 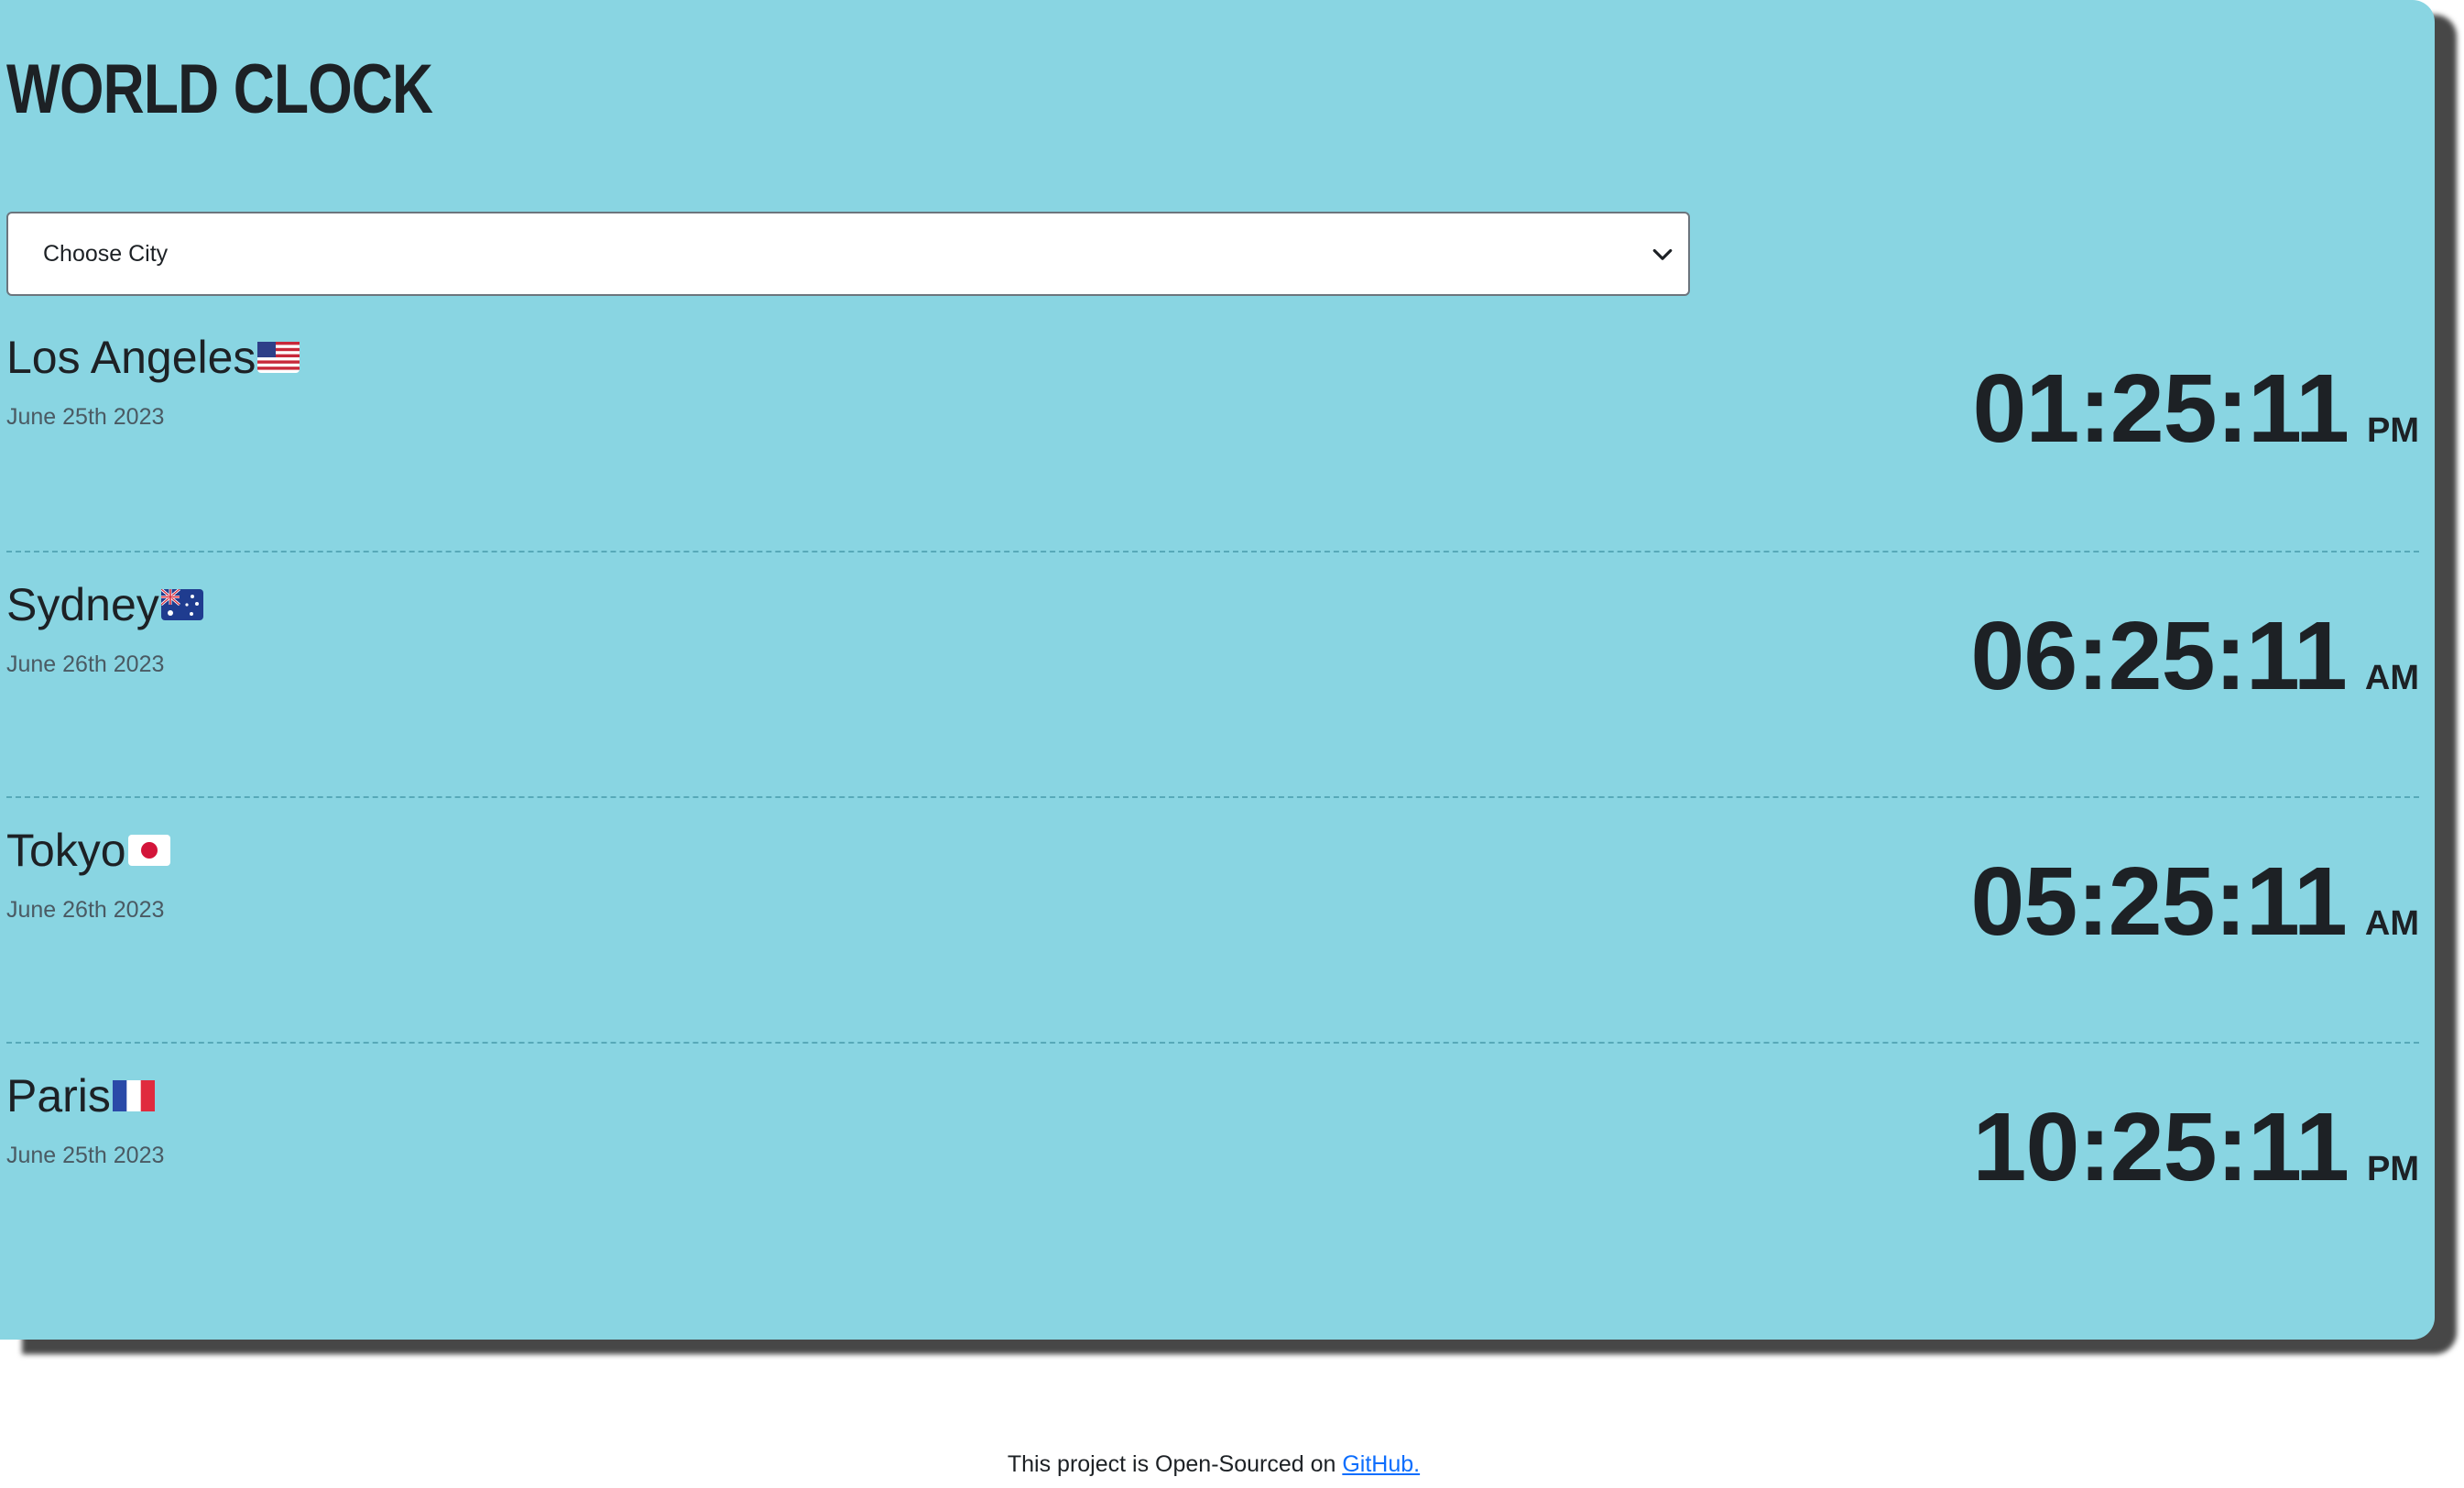 I want to click on city-name: Paris, so click(x=80, y=1097).